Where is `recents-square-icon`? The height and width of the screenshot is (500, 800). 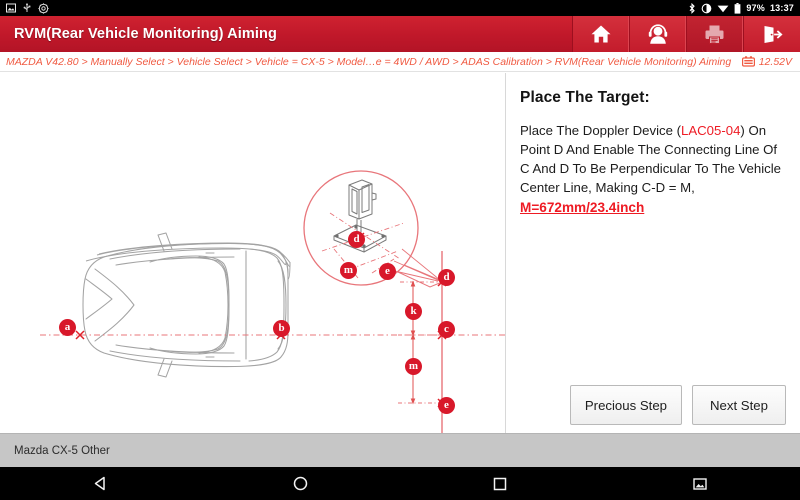
recents-square-icon is located at coordinates (500, 483).